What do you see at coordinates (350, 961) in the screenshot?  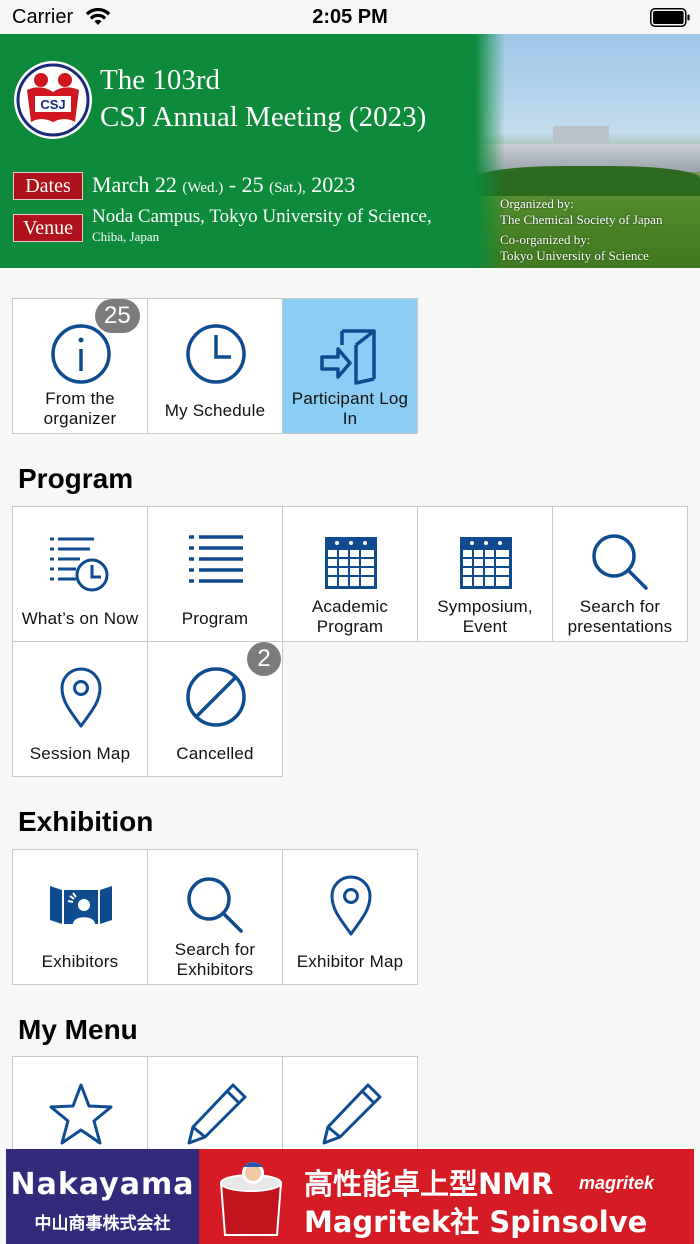 I see `exhibitor-map-label: Exhibitor Map` at bounding box center [350, 961].